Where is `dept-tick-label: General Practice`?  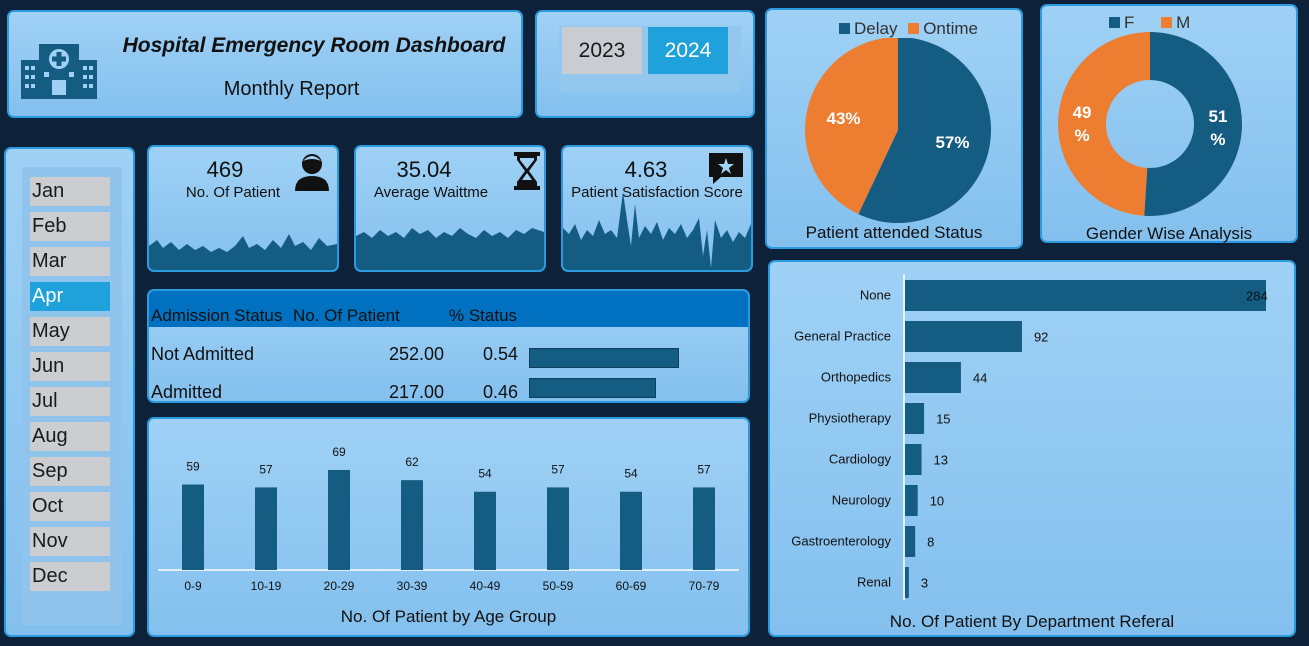
dept-tick-label: General Practice is located at coordinates (842, 336).